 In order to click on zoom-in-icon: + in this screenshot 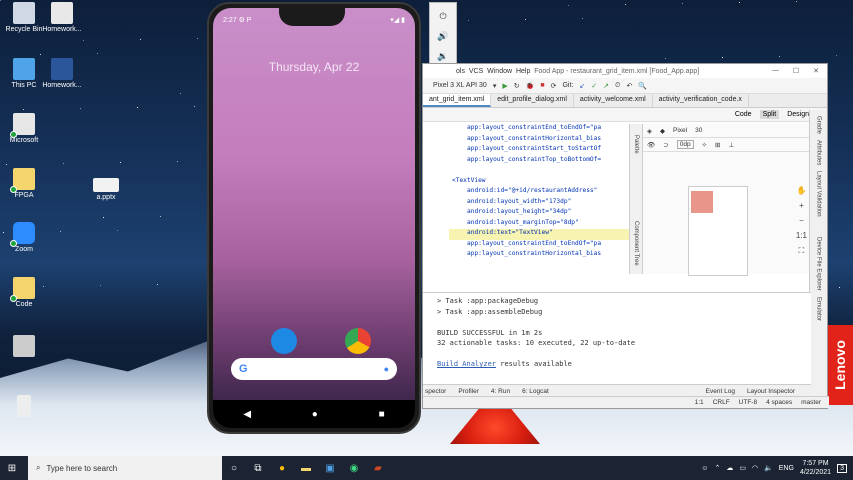, I will do `click(801, 205)`.